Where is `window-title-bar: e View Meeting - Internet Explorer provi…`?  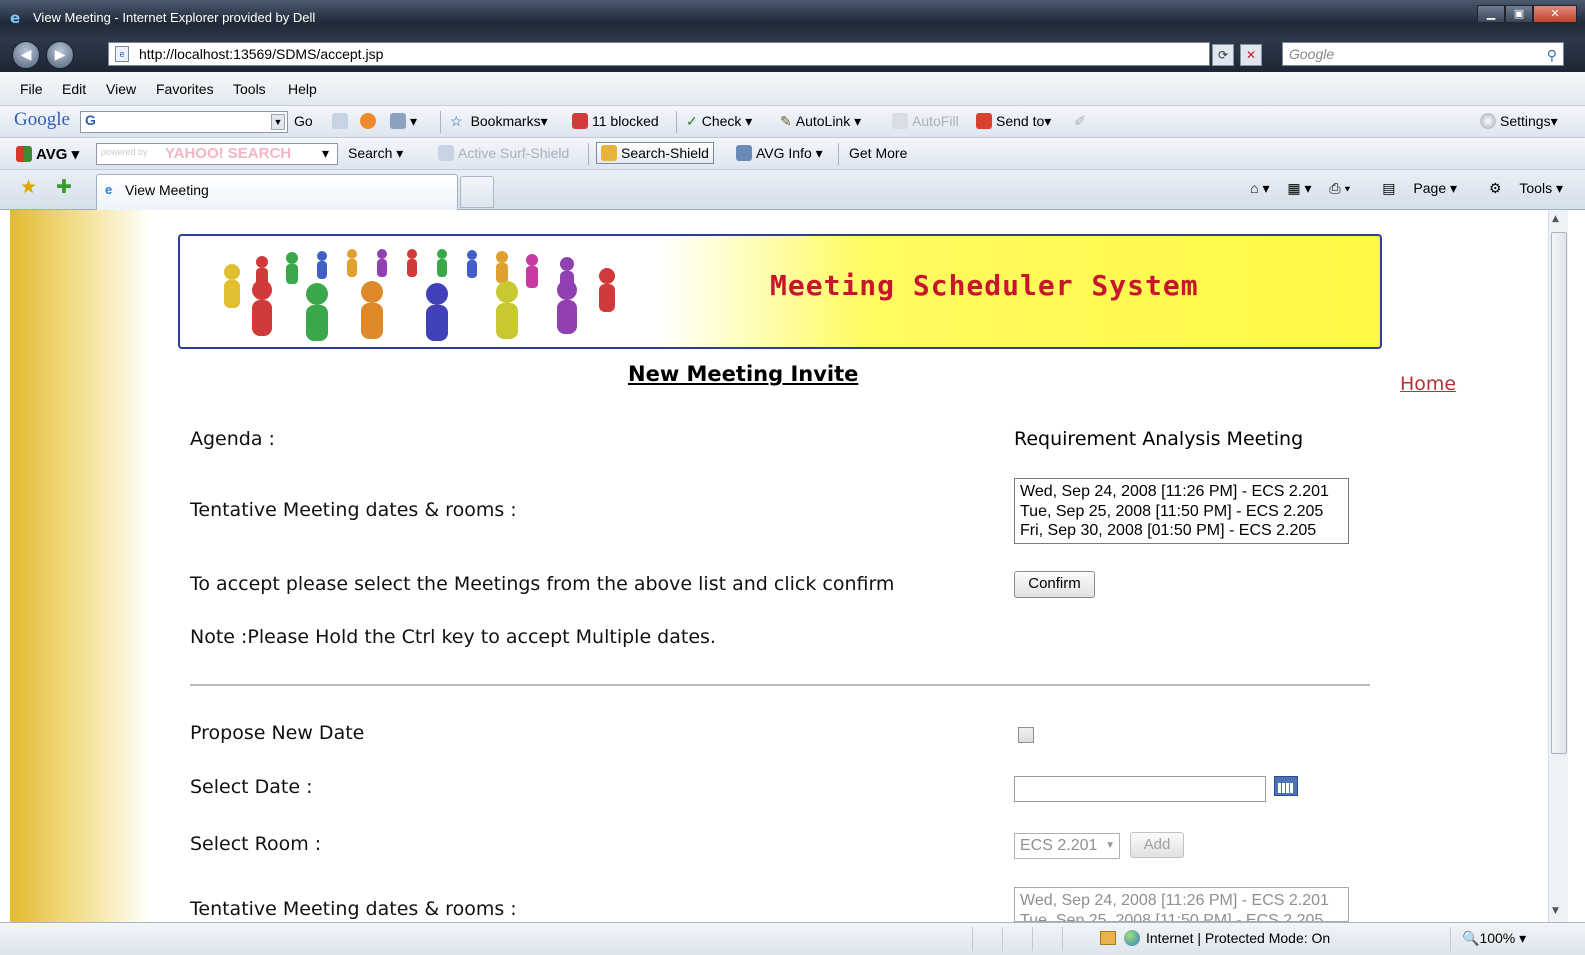 window-title-bar: e View Meeting - Internet Explorer provi… is located at coordinates (792, 19).